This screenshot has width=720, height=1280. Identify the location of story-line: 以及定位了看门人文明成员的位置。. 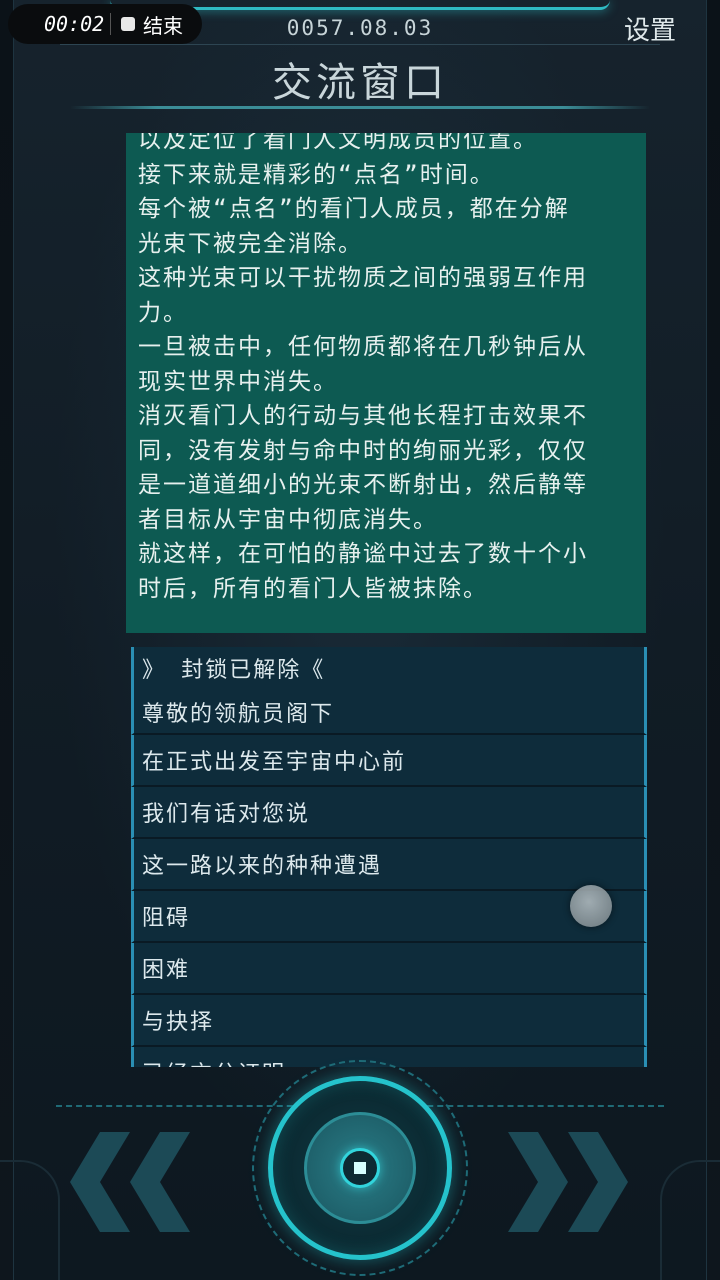
(338, 143).